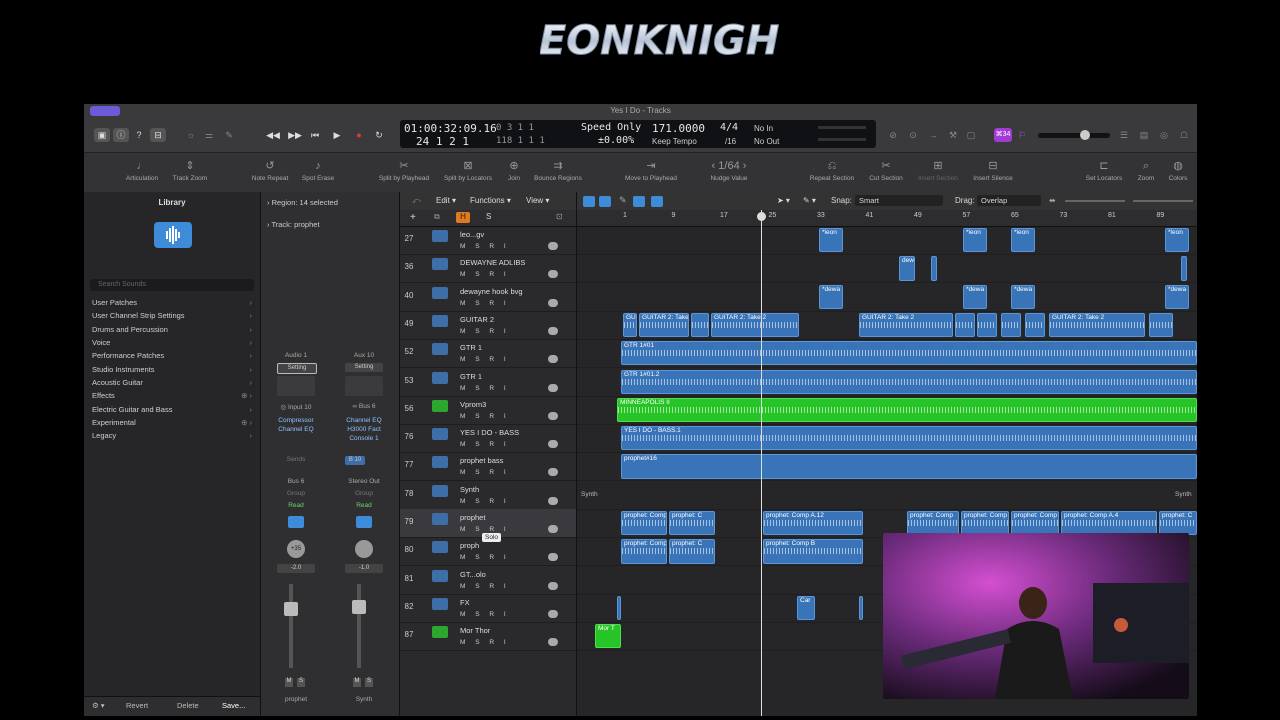  Describe the element at coordinates (1104, 173) in the screenshot. I see `set-locators-tool: ⊏ Set Locators` at that location.